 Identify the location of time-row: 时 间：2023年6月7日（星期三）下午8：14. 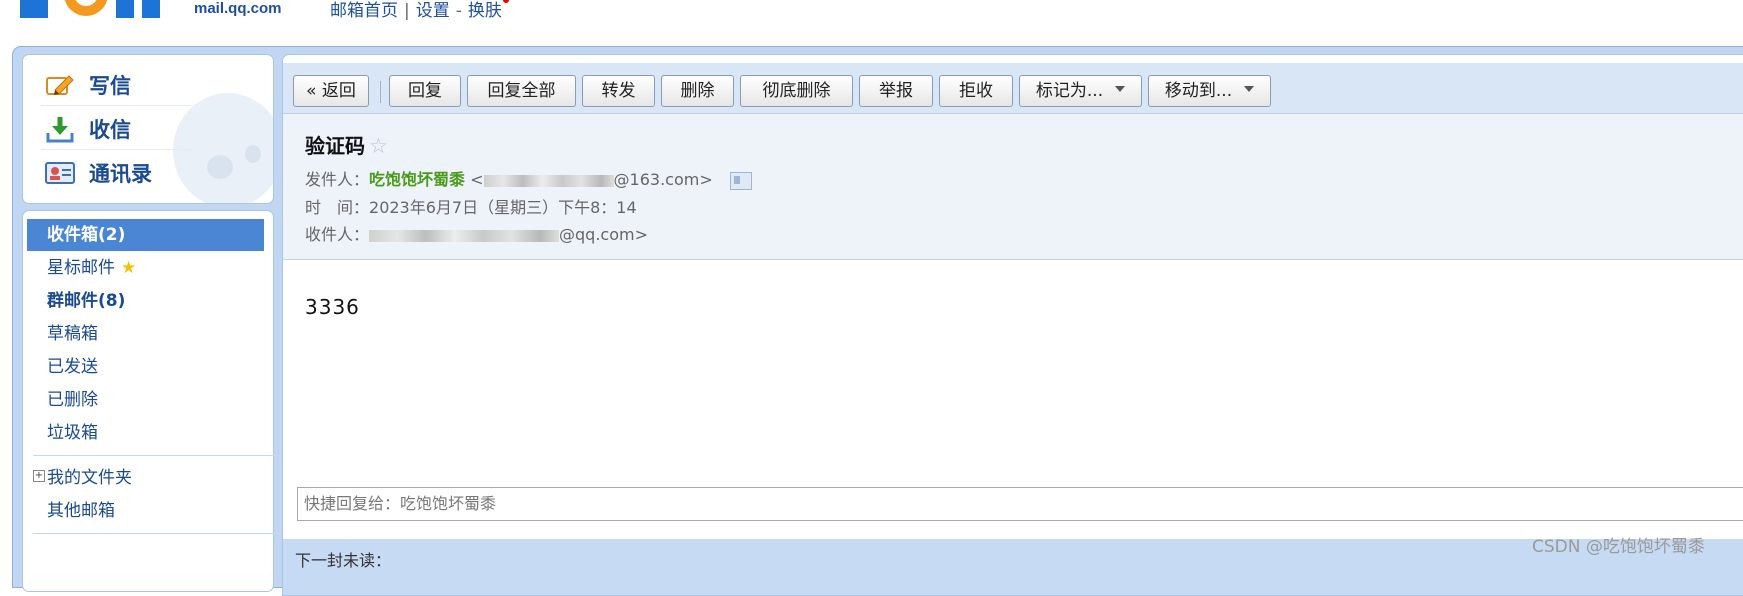
(471, 206).